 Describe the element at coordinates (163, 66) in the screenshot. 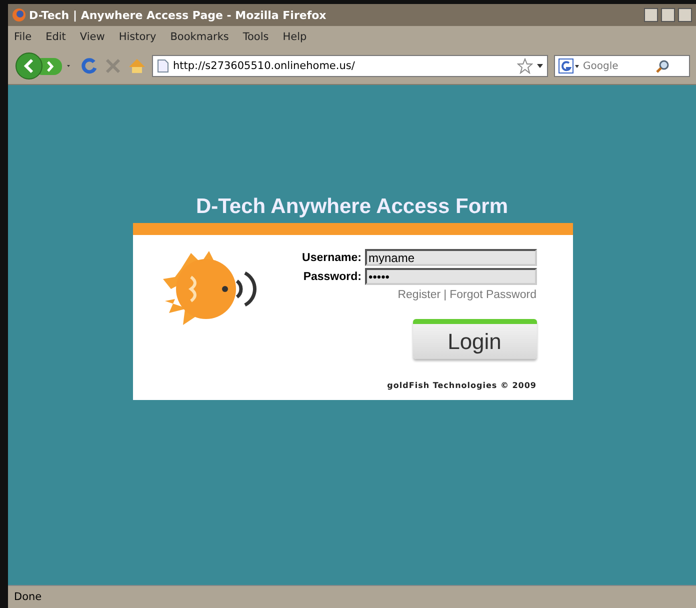

I see `page-icon` at that location.